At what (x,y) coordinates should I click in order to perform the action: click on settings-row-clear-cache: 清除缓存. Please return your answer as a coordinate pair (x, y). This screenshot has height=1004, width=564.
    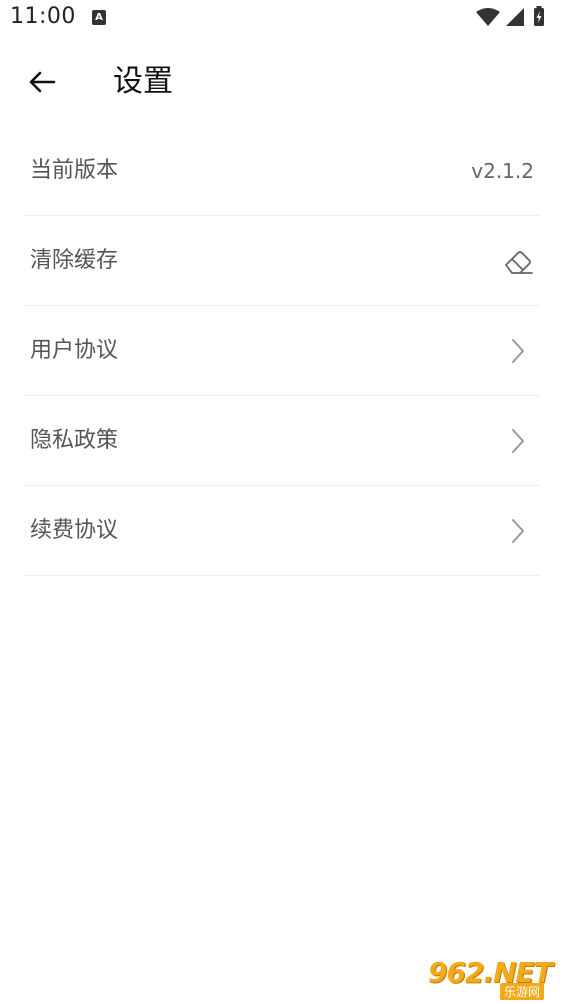
    Looking at the image, I should click on (282, 261).